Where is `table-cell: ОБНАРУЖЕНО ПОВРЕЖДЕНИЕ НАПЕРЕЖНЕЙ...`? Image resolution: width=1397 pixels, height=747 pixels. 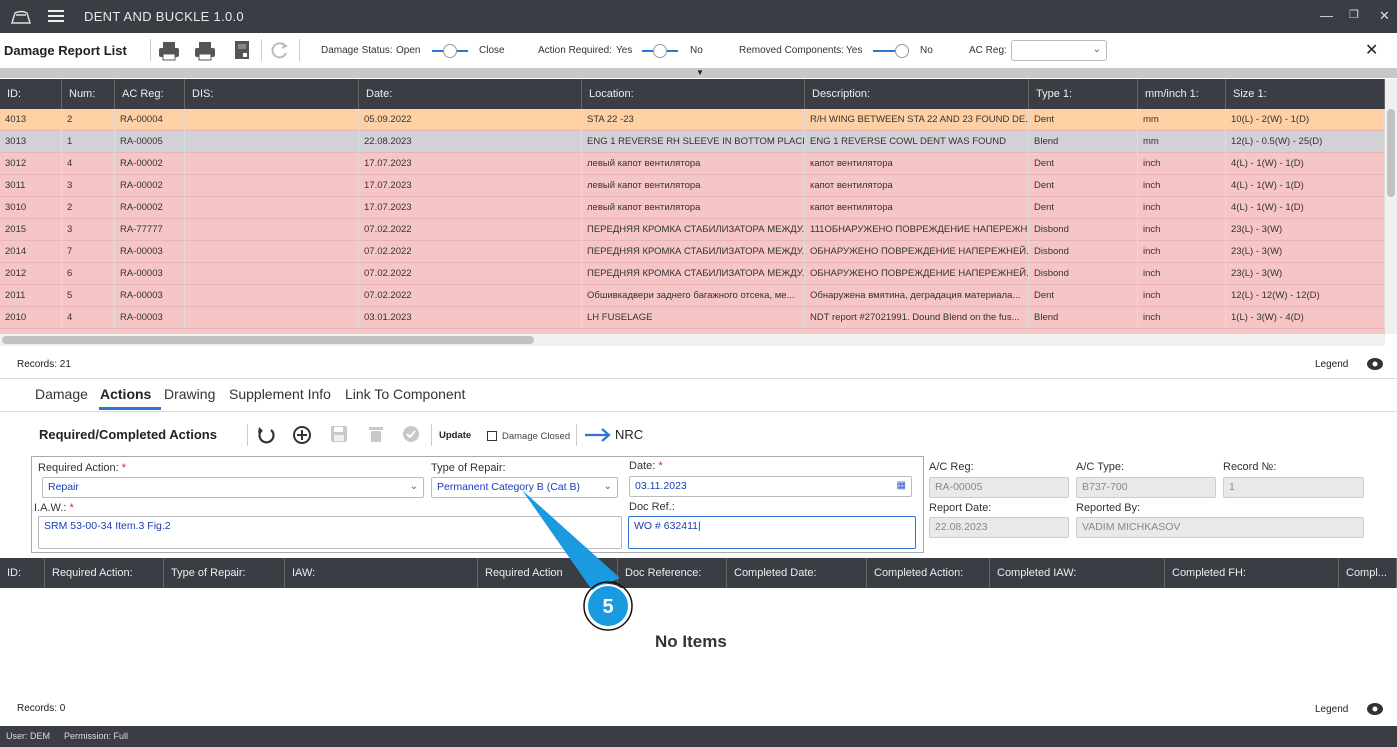 table-cell: ОБНАРУЖЕНО ПОВРЕЖДЕНИЕ НАПЕРЕЖНЕЙ... is located at coordinates (917, 252).